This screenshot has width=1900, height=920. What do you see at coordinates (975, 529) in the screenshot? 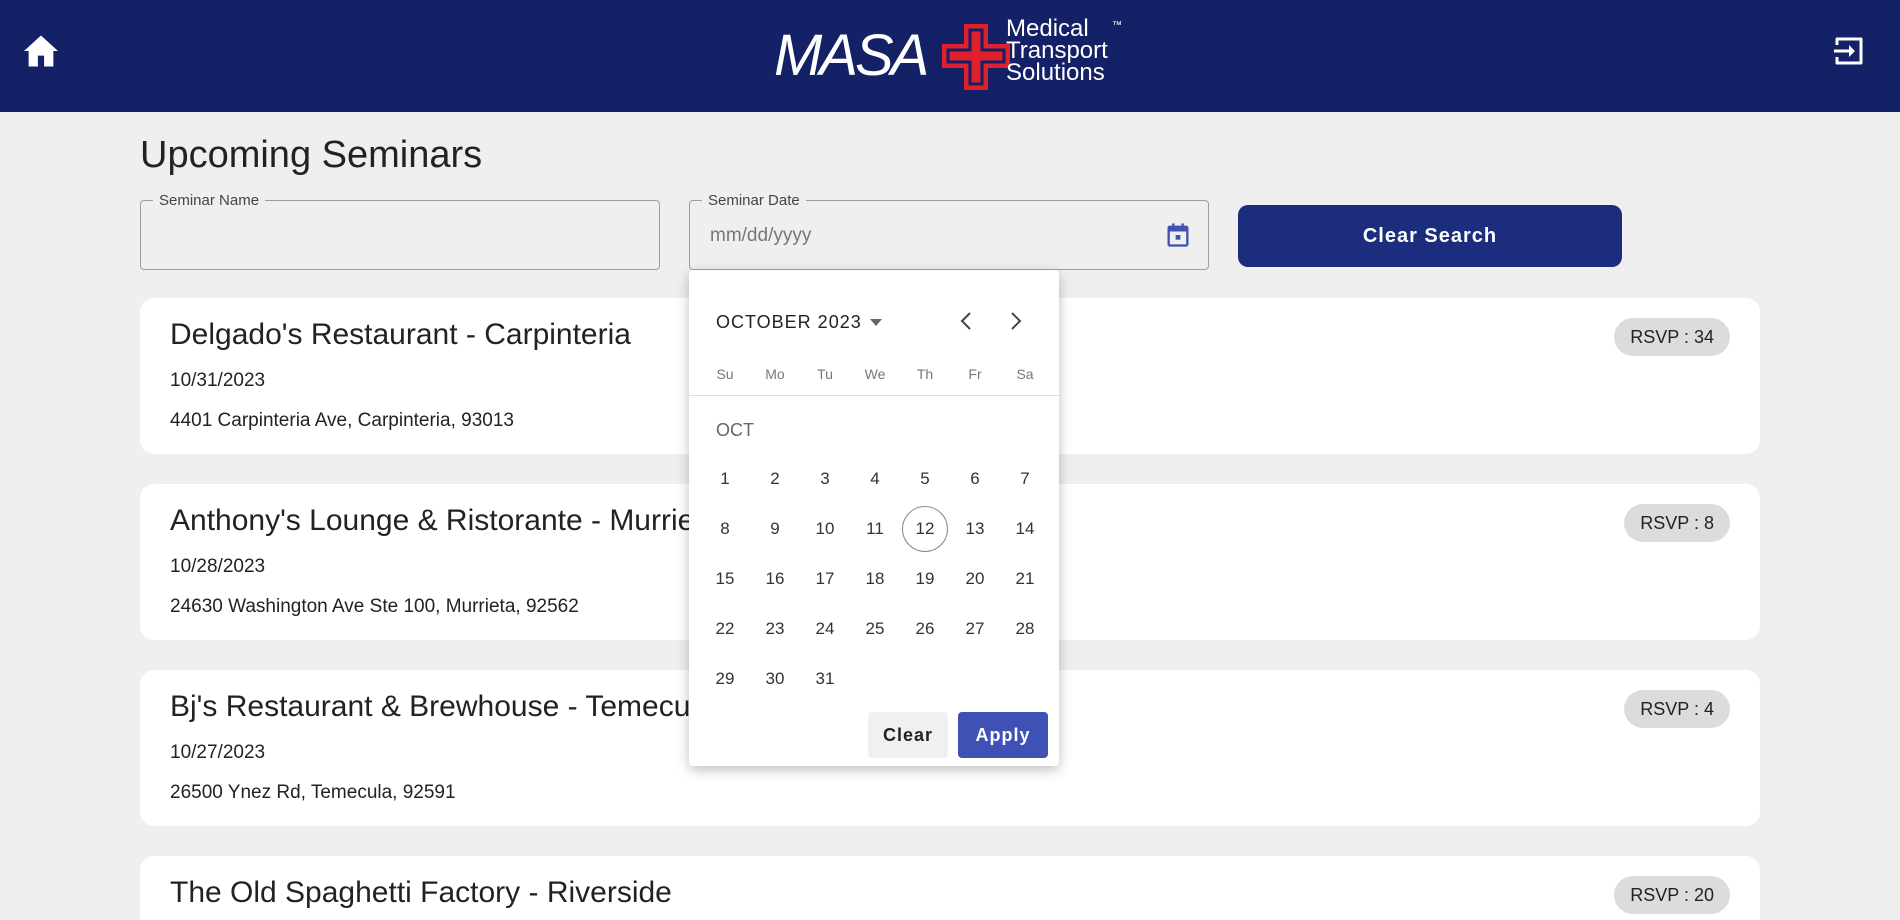
I see `day-cell: 13` at bounding box center [975, 529].